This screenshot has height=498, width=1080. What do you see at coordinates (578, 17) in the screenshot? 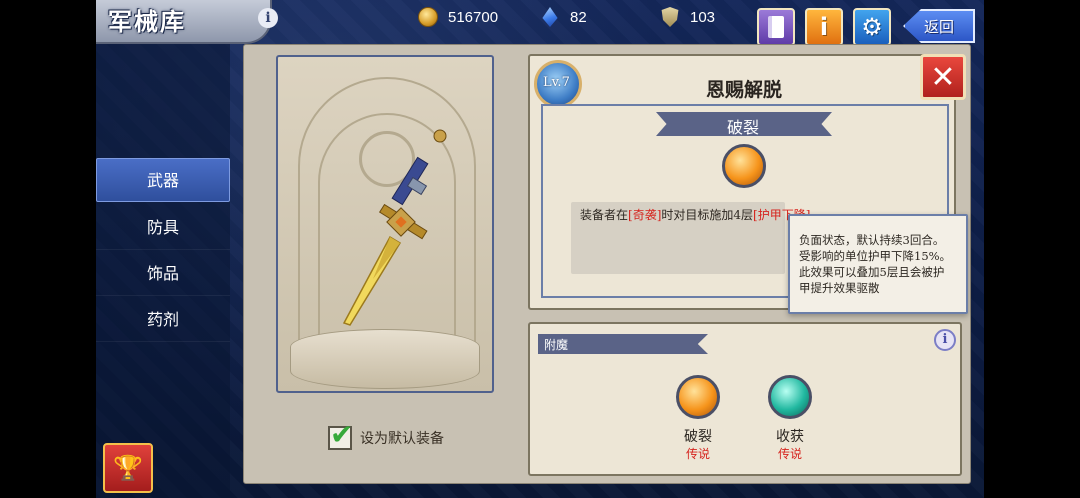
I see `gem-value: 82` at bounding box center [578, 17].